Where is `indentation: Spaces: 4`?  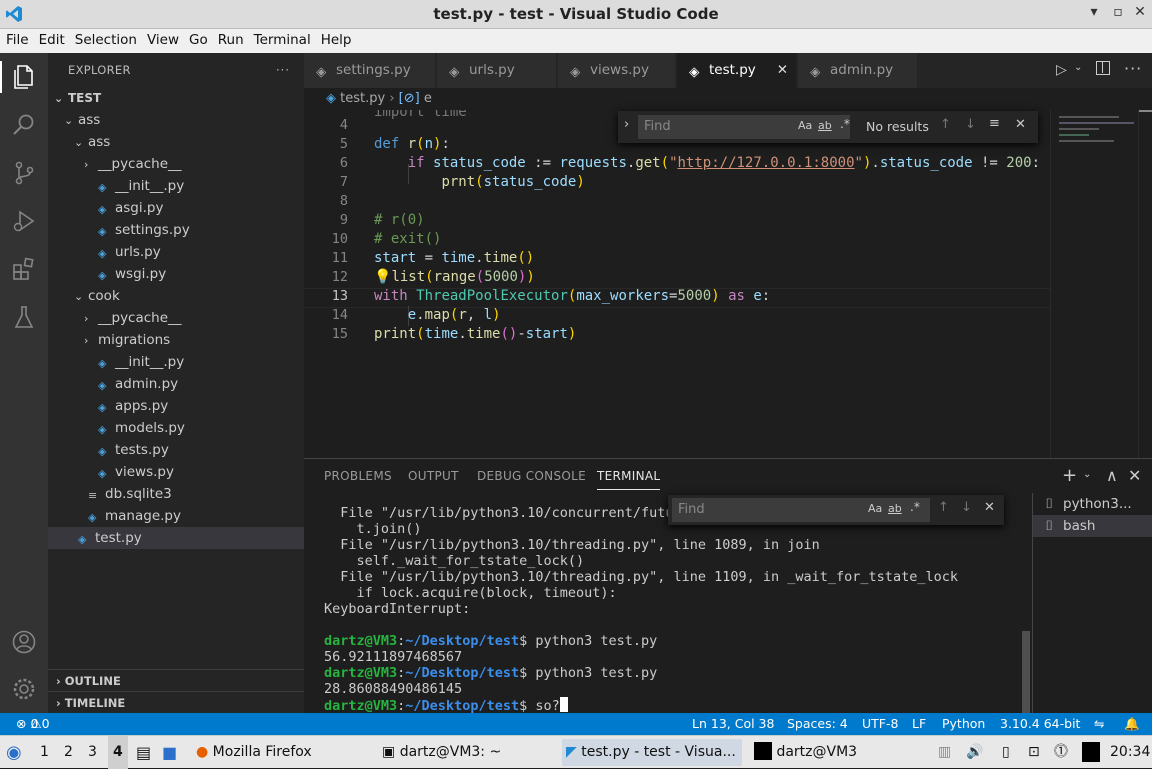
indentation: Spaces: 4 is located at coordinates (817, 724).